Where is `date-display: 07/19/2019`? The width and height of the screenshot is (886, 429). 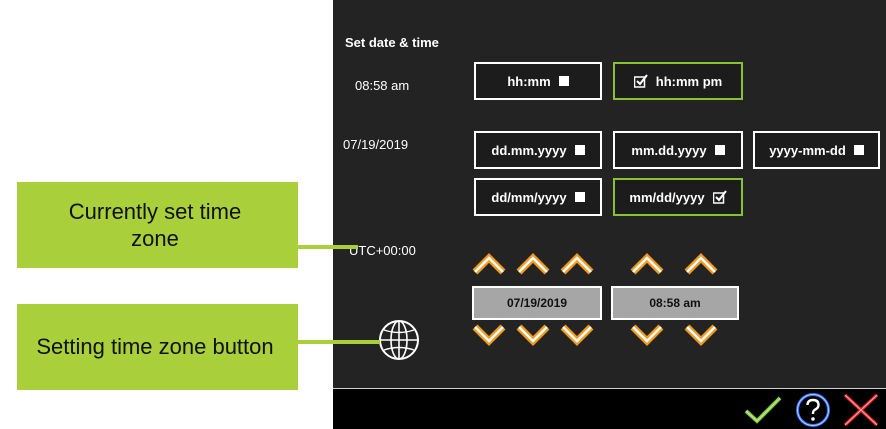
date-display: 07/19/2019 is located at coordinates (537, 303).